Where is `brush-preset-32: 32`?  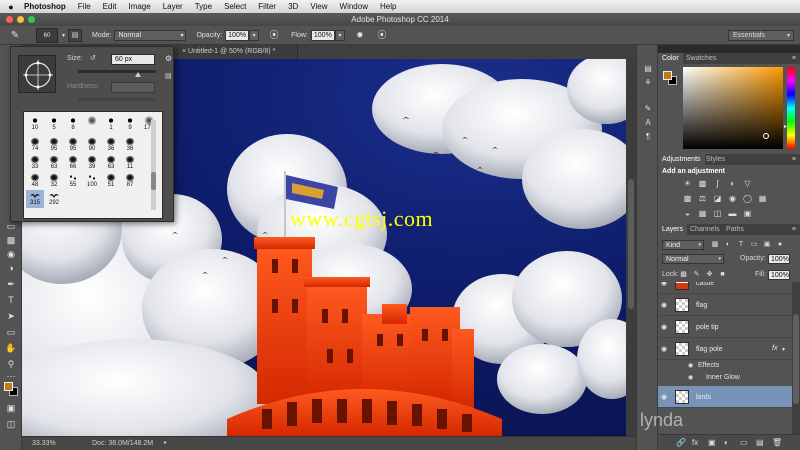 brush-preset-32: 32 is located at coordinates (54, 181).